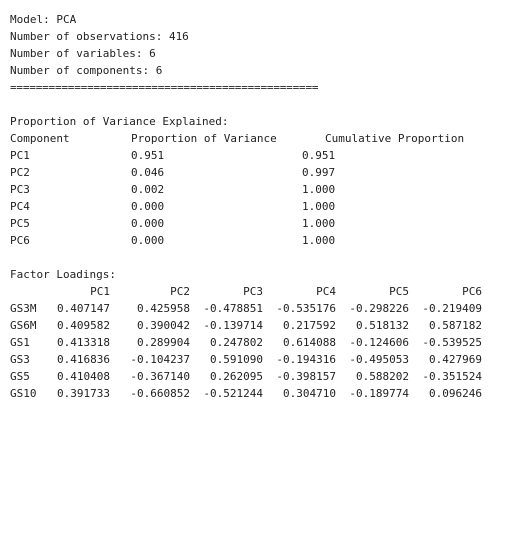  What do you see at coordinates (236, 342) in the screenshot?
I see `loading-value: 0.247802` at bounding box center [236, 342].